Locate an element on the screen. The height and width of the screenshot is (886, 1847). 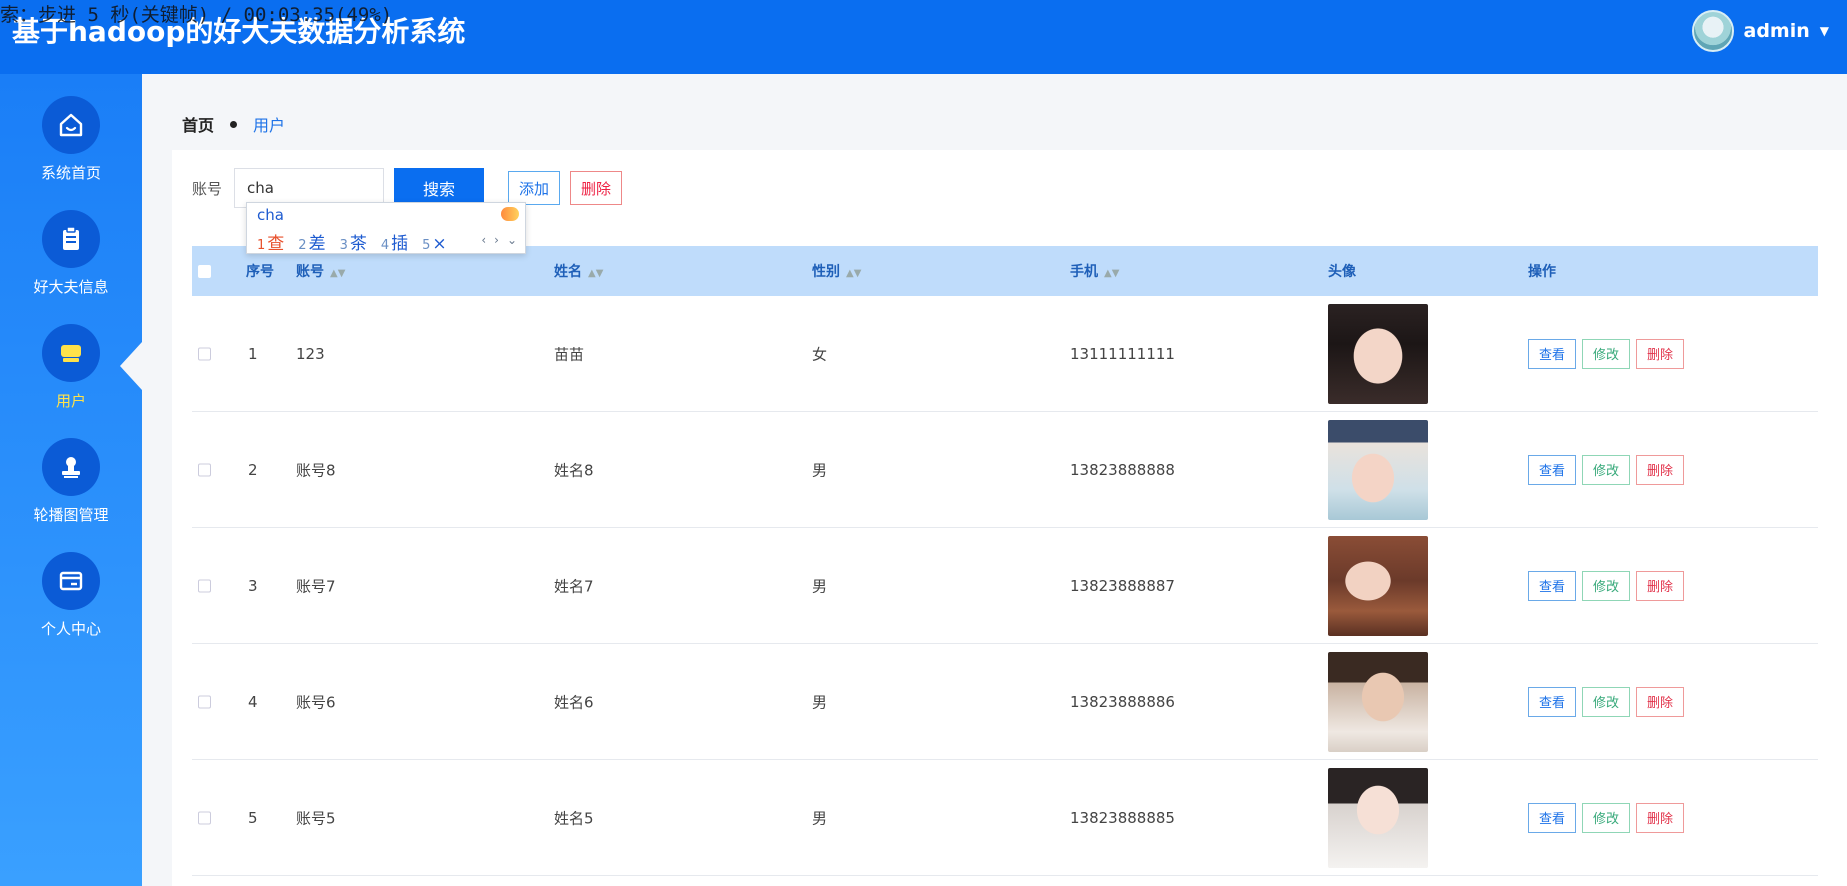
ime-candidate: 4插 is located at coordinates (394, 241).